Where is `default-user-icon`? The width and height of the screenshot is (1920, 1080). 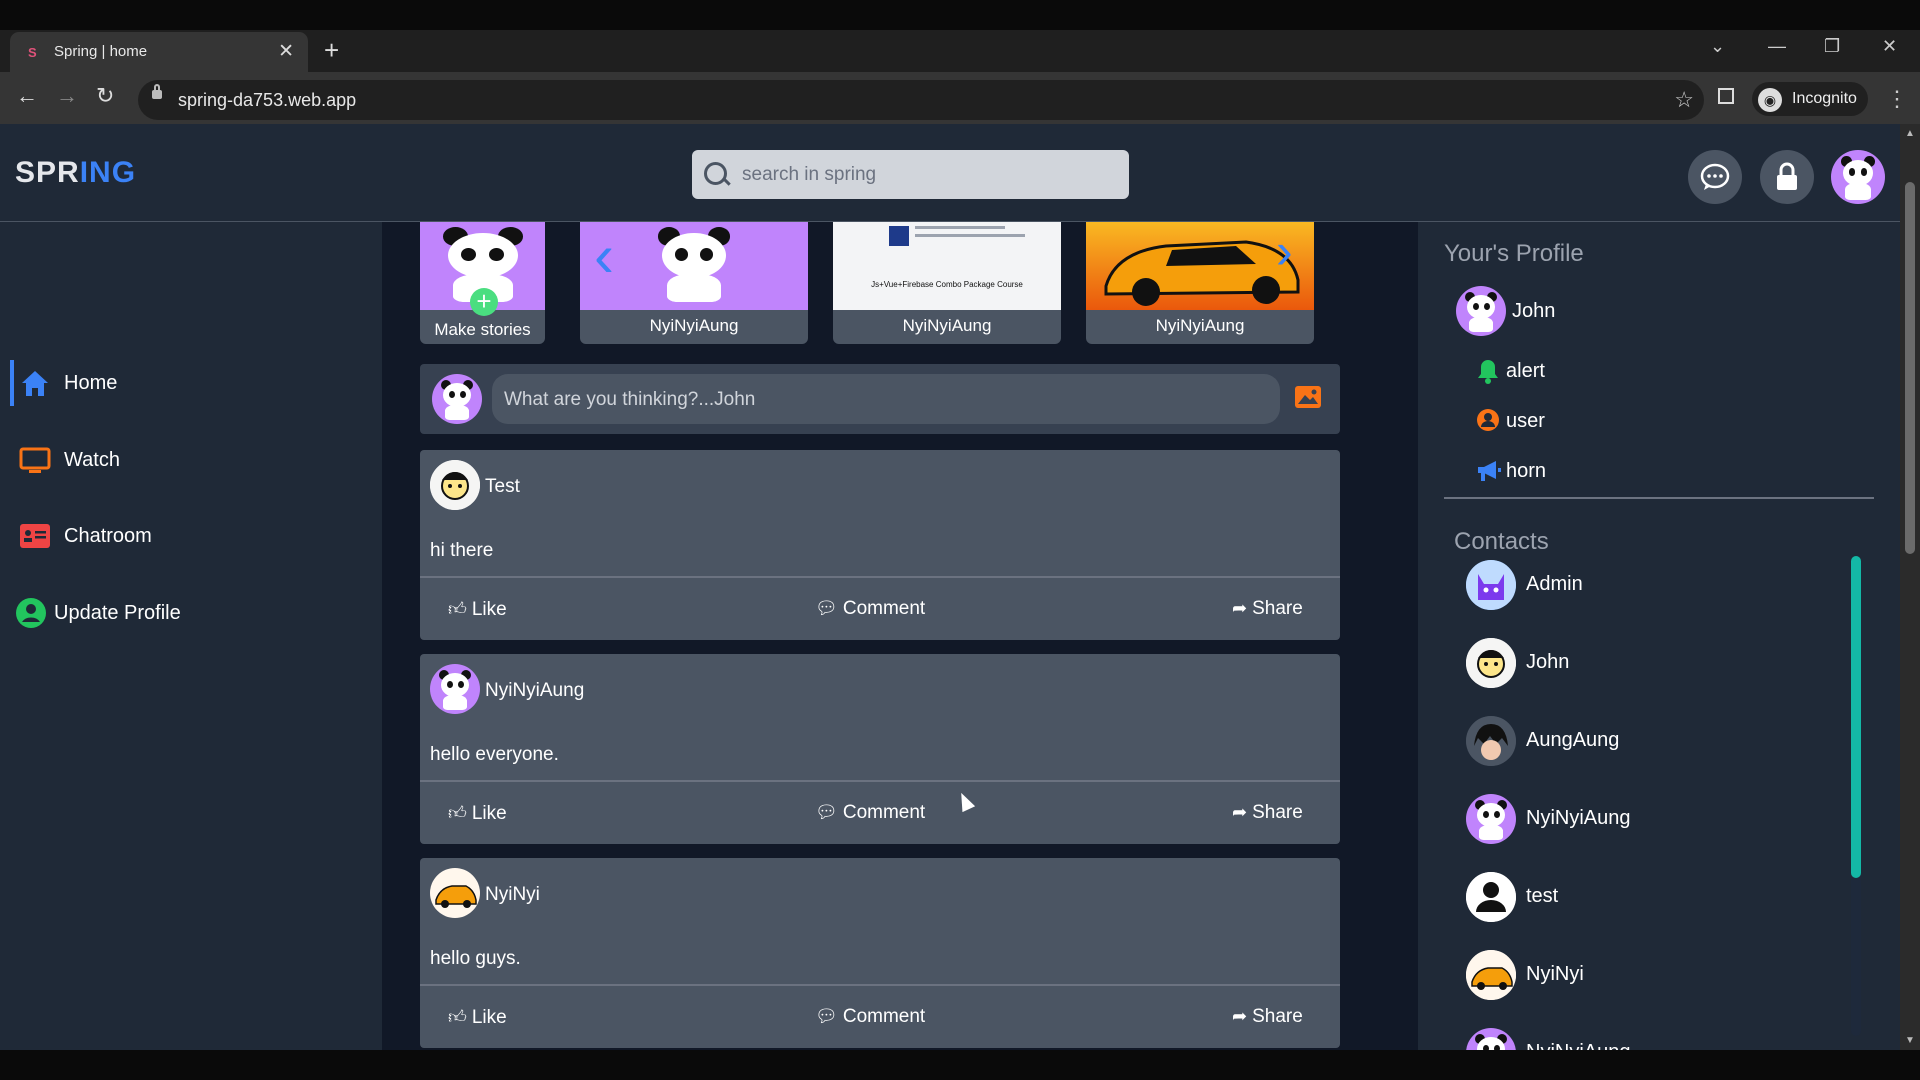 default-user-icon is located at coordinates (1491, 897).